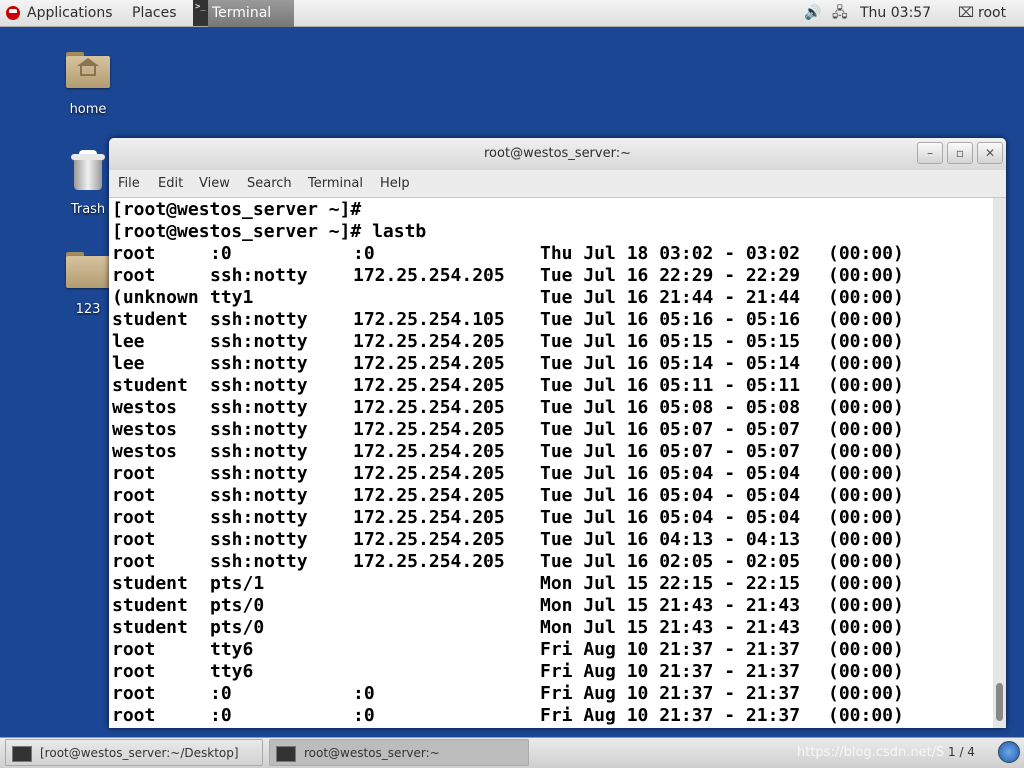 The image size is (1024, 768). What do you see at coordinates (232, 297) in the screenshot?
I see `lastb-tty: tty1` at bounding box center [232, 297].